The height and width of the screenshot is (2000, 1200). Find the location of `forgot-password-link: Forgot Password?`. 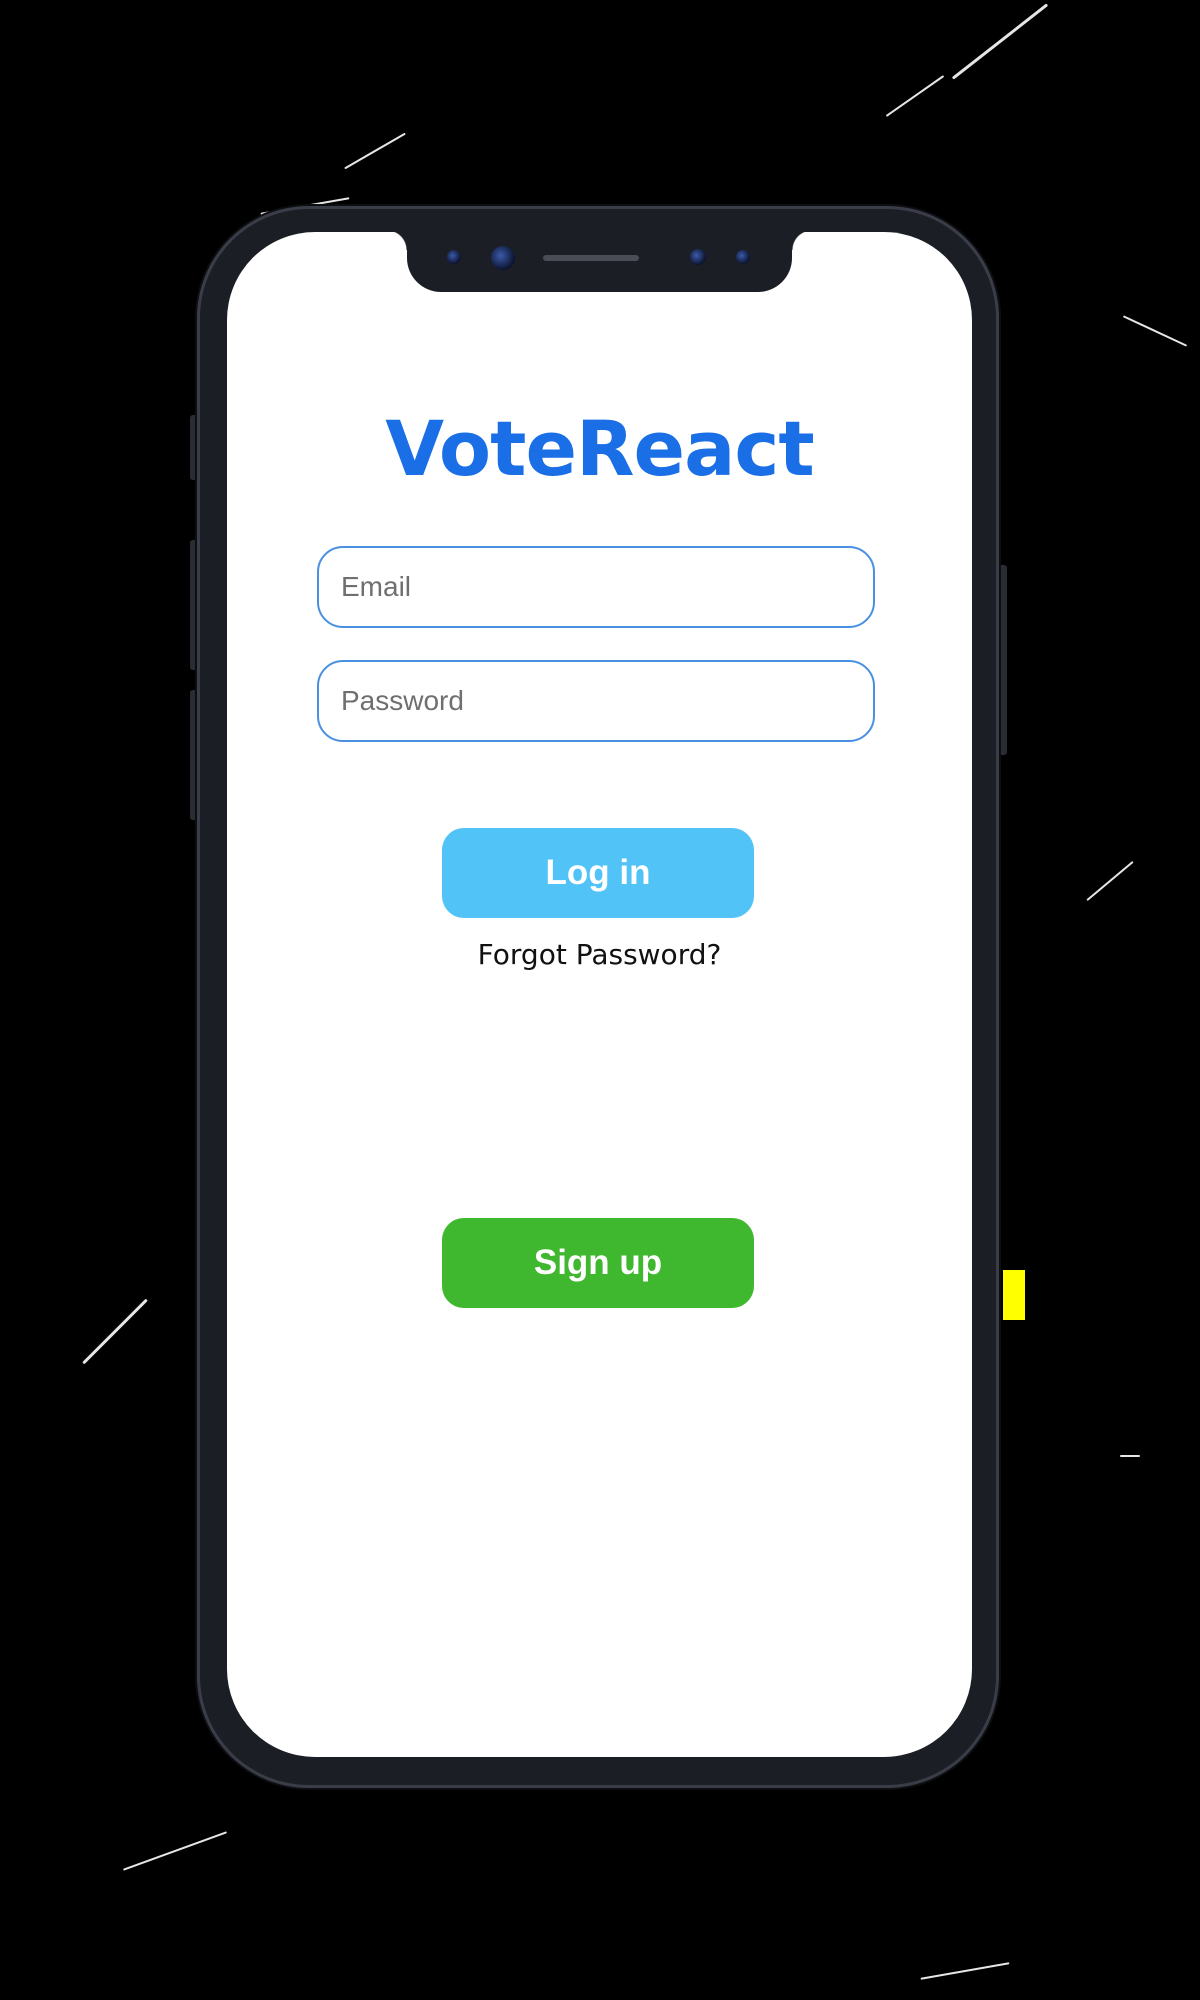

forgot-password-link: Forgot Password? is located at coordinates (599, 954).